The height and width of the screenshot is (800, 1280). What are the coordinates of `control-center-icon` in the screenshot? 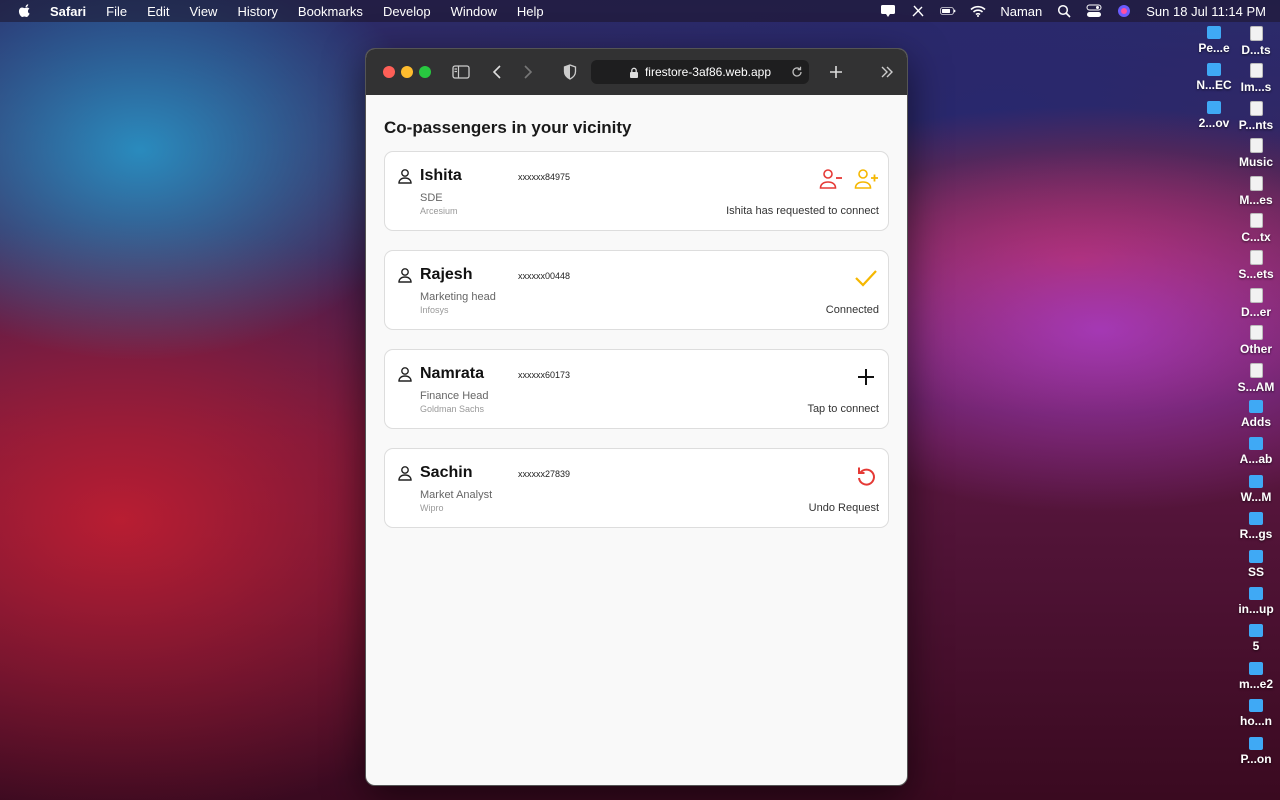 It's located at (1094, 11).